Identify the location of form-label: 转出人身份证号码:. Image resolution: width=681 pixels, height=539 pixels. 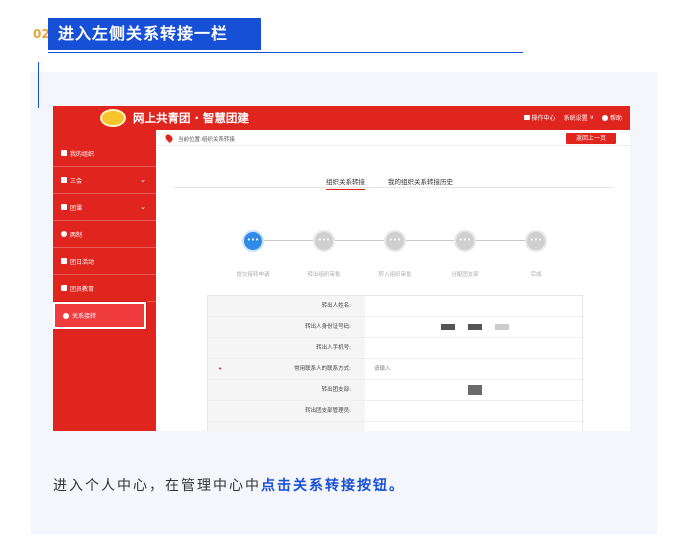
(286, 327).